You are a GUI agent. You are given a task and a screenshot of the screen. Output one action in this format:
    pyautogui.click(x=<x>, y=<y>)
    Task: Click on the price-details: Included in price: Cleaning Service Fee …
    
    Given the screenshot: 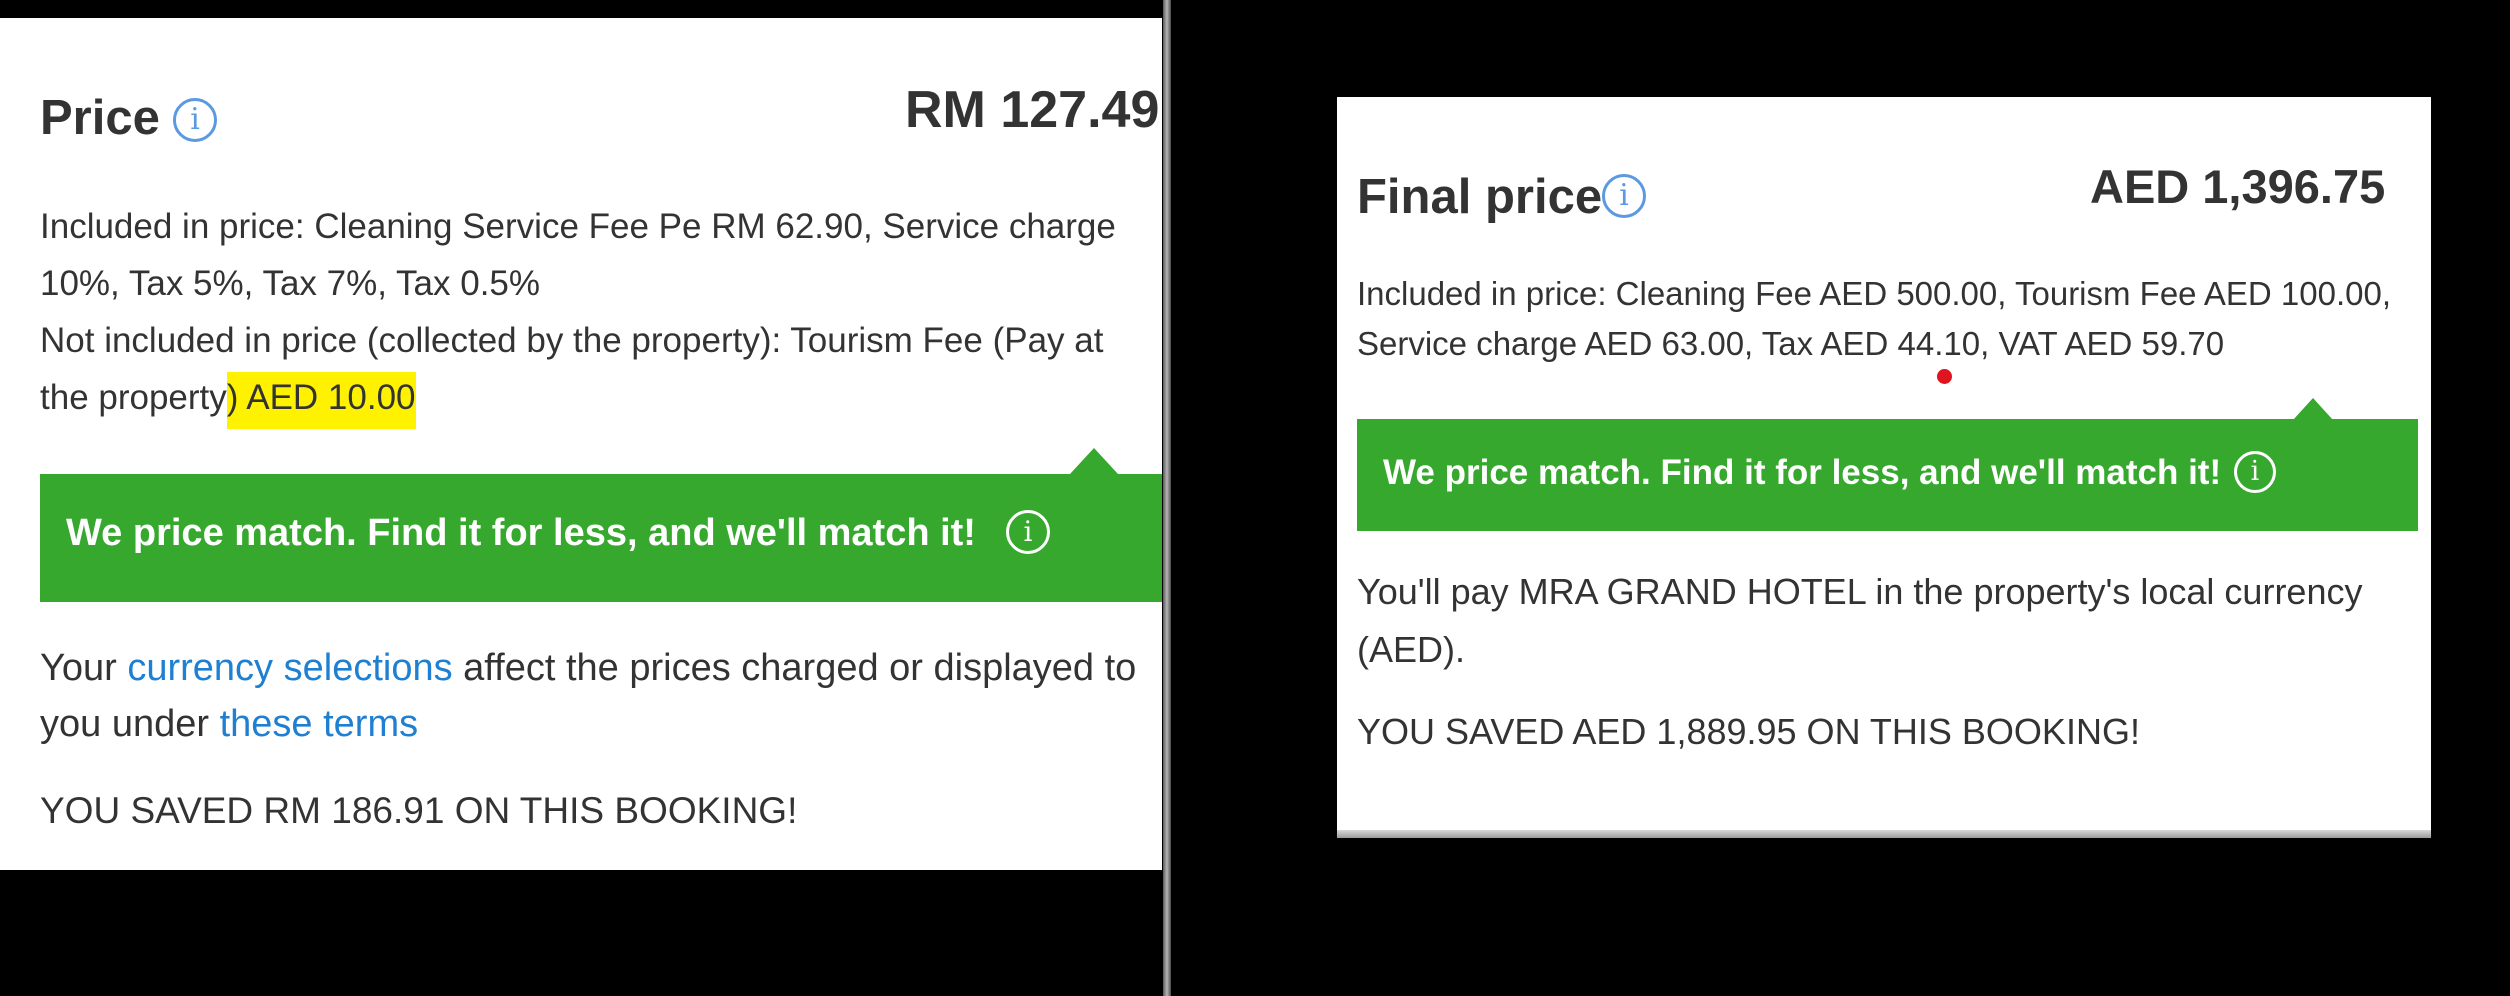 What is the action you would take?
    pyautogui.click(x=590, y=313)
    